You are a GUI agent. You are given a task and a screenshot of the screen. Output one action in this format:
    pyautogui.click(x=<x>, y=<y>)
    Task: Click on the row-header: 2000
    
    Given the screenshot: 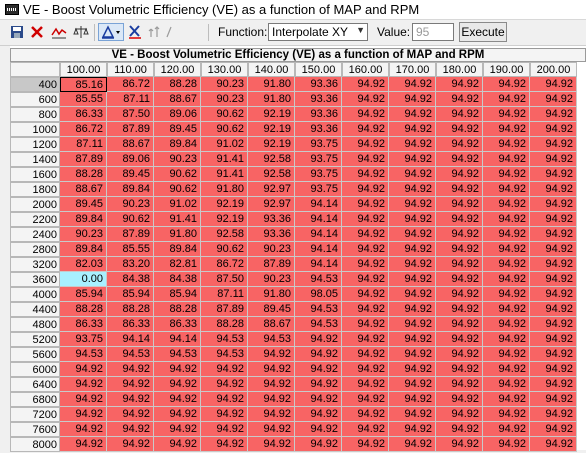 What is the action you would take?
    pyautogui.click(x=35, y=204)
    